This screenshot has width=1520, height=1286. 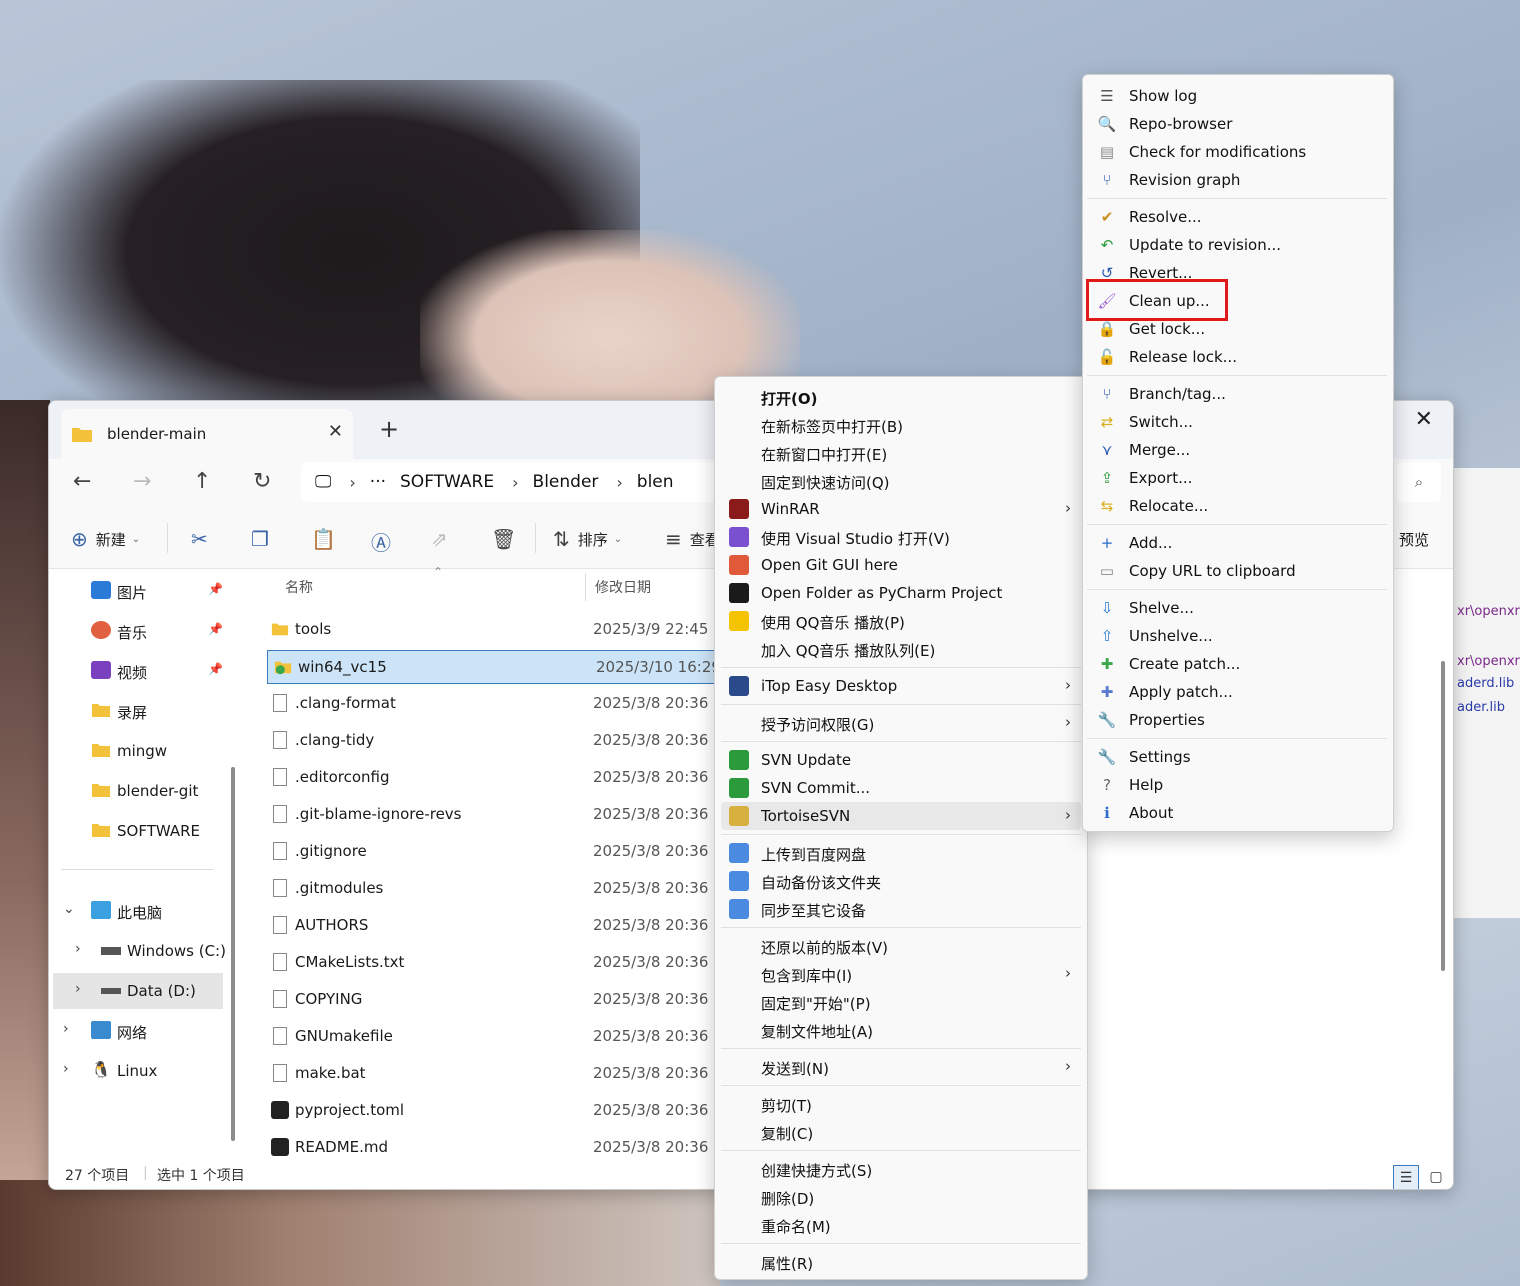 I want to click on table-row: .clang-tidy 2025/3/8 20:36, so click(x=495, y=741).